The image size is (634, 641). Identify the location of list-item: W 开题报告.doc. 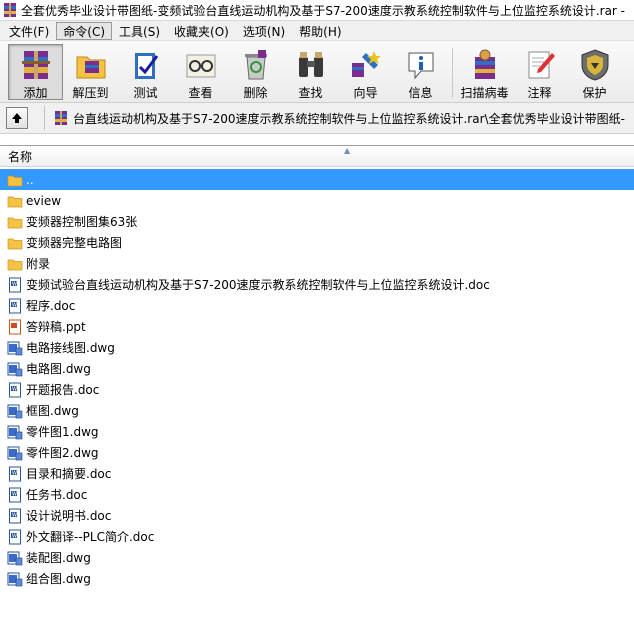
(317, 389).